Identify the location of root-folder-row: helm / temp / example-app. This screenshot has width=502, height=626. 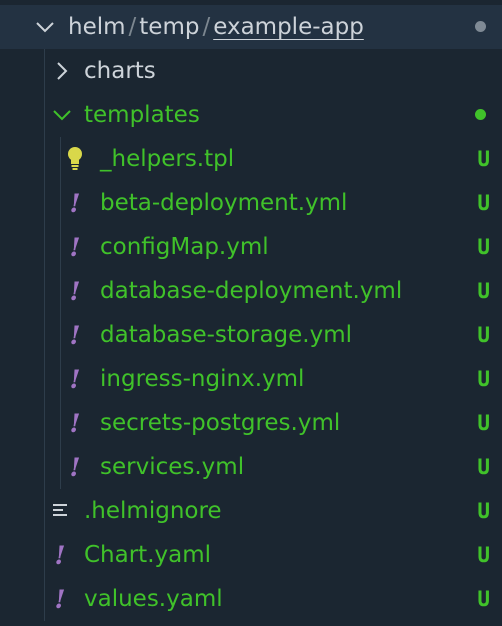
(251, 27).